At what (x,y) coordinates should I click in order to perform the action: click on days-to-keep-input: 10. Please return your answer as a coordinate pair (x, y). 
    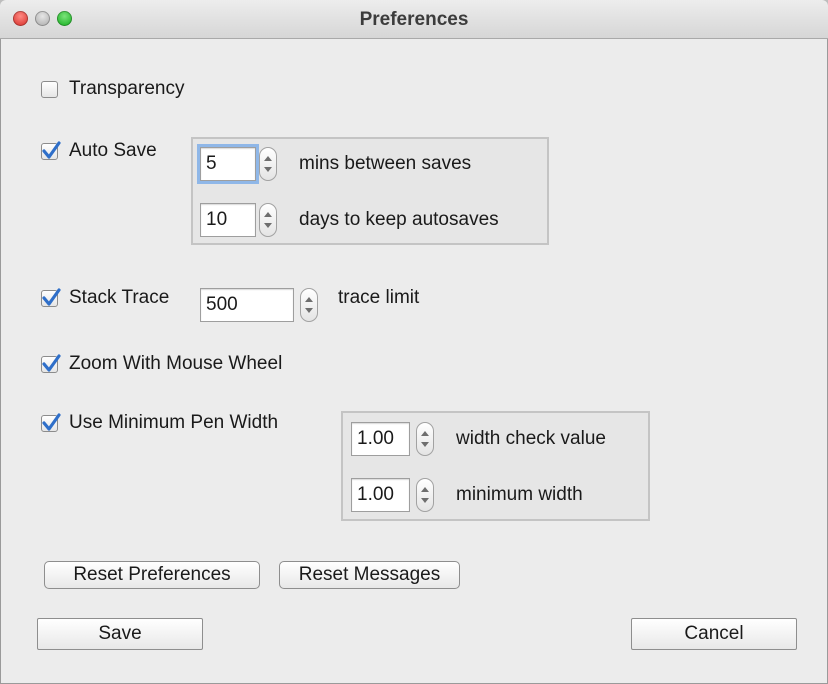
    Looking at the image, I should click on (228, 220).